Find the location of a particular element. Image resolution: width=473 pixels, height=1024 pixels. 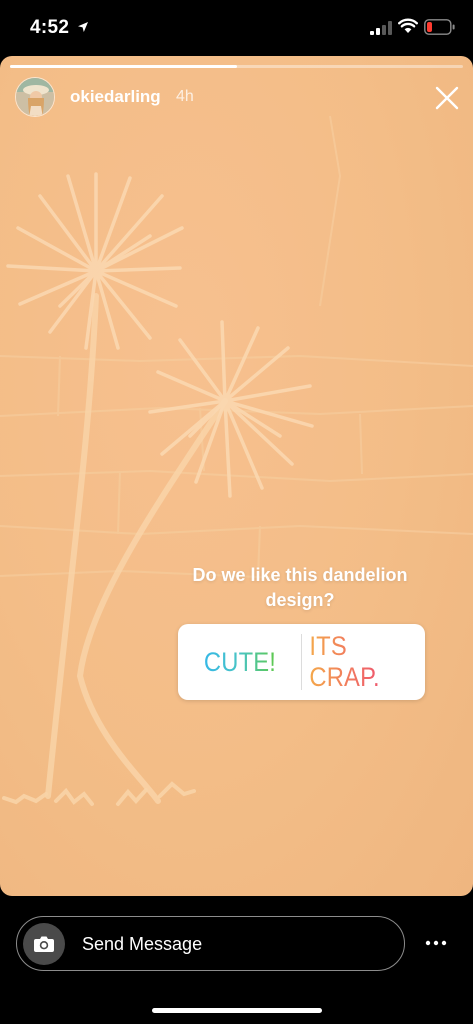

battery-icon is located at coordinates (439, 27).